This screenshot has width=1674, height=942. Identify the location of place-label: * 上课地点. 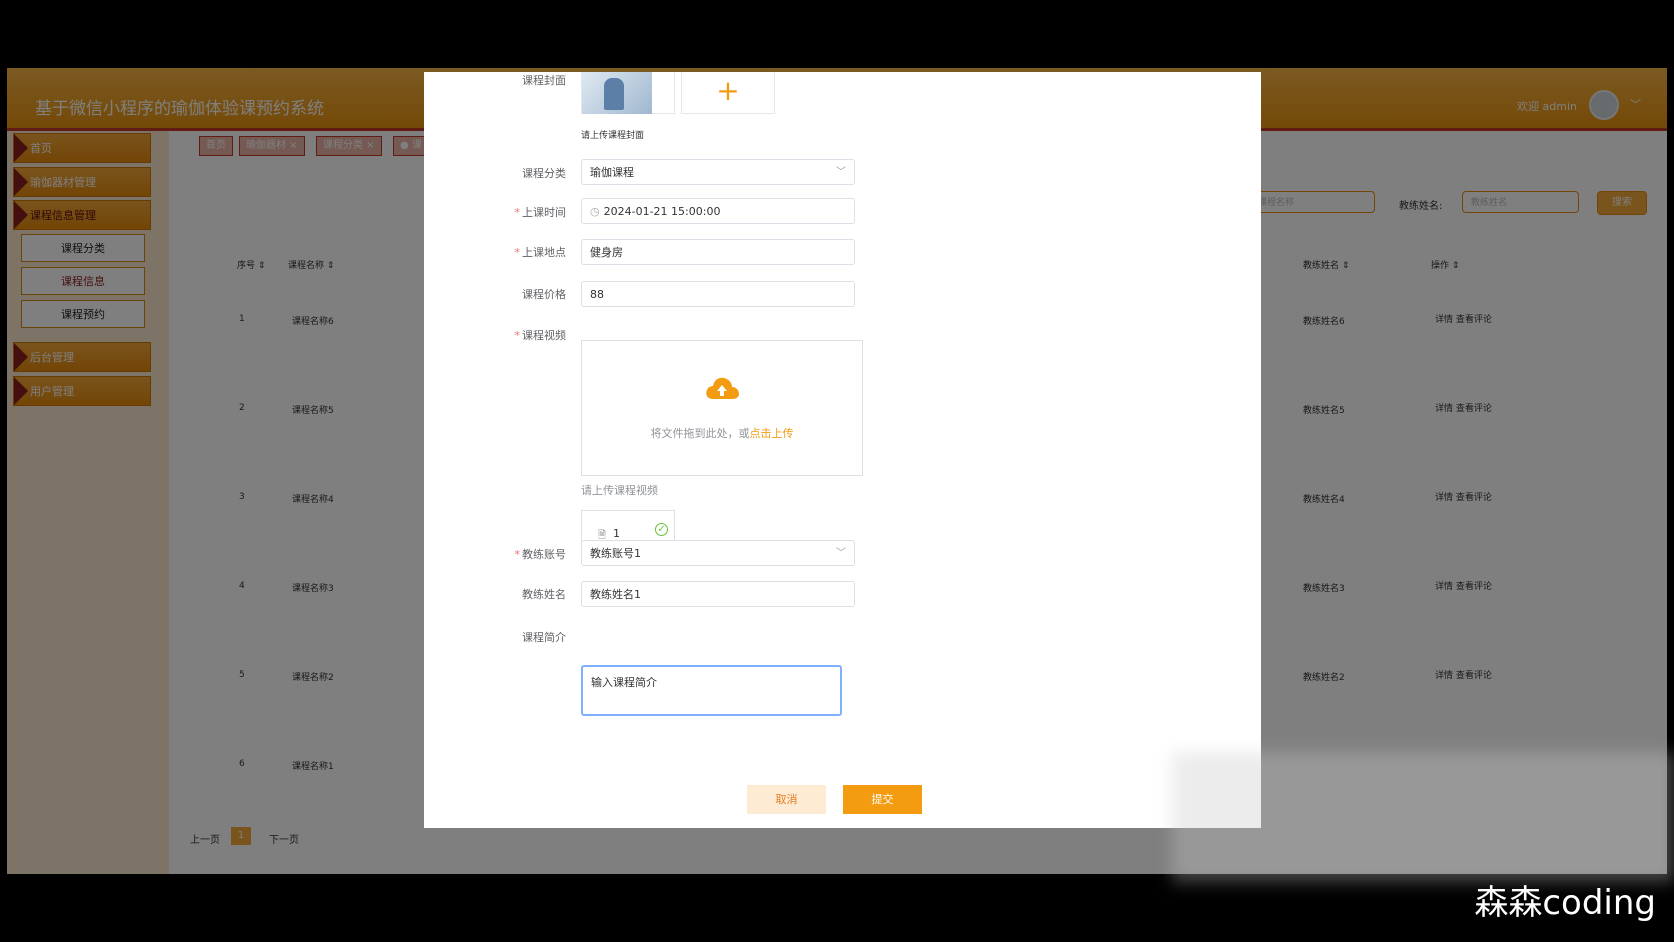
(541, 252).